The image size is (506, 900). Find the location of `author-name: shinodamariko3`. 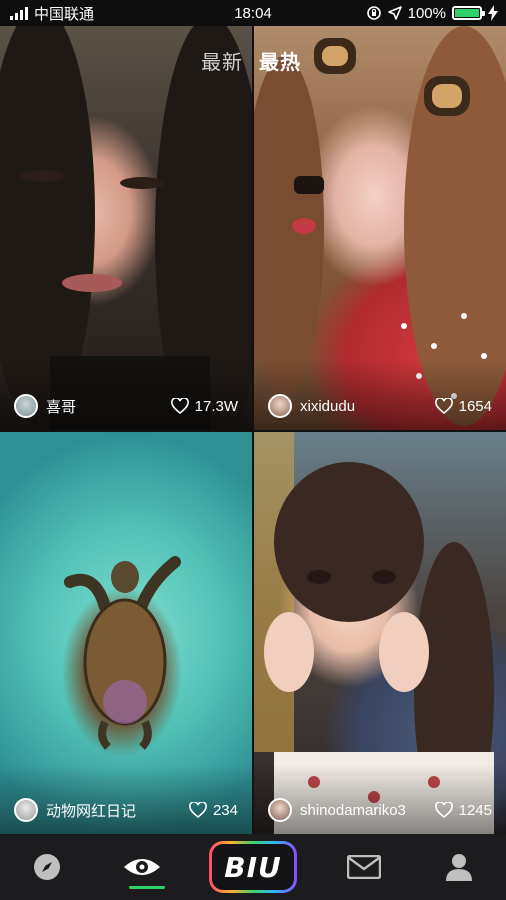

author-name: shinodamariko3 is located at coordinates (353, 810).